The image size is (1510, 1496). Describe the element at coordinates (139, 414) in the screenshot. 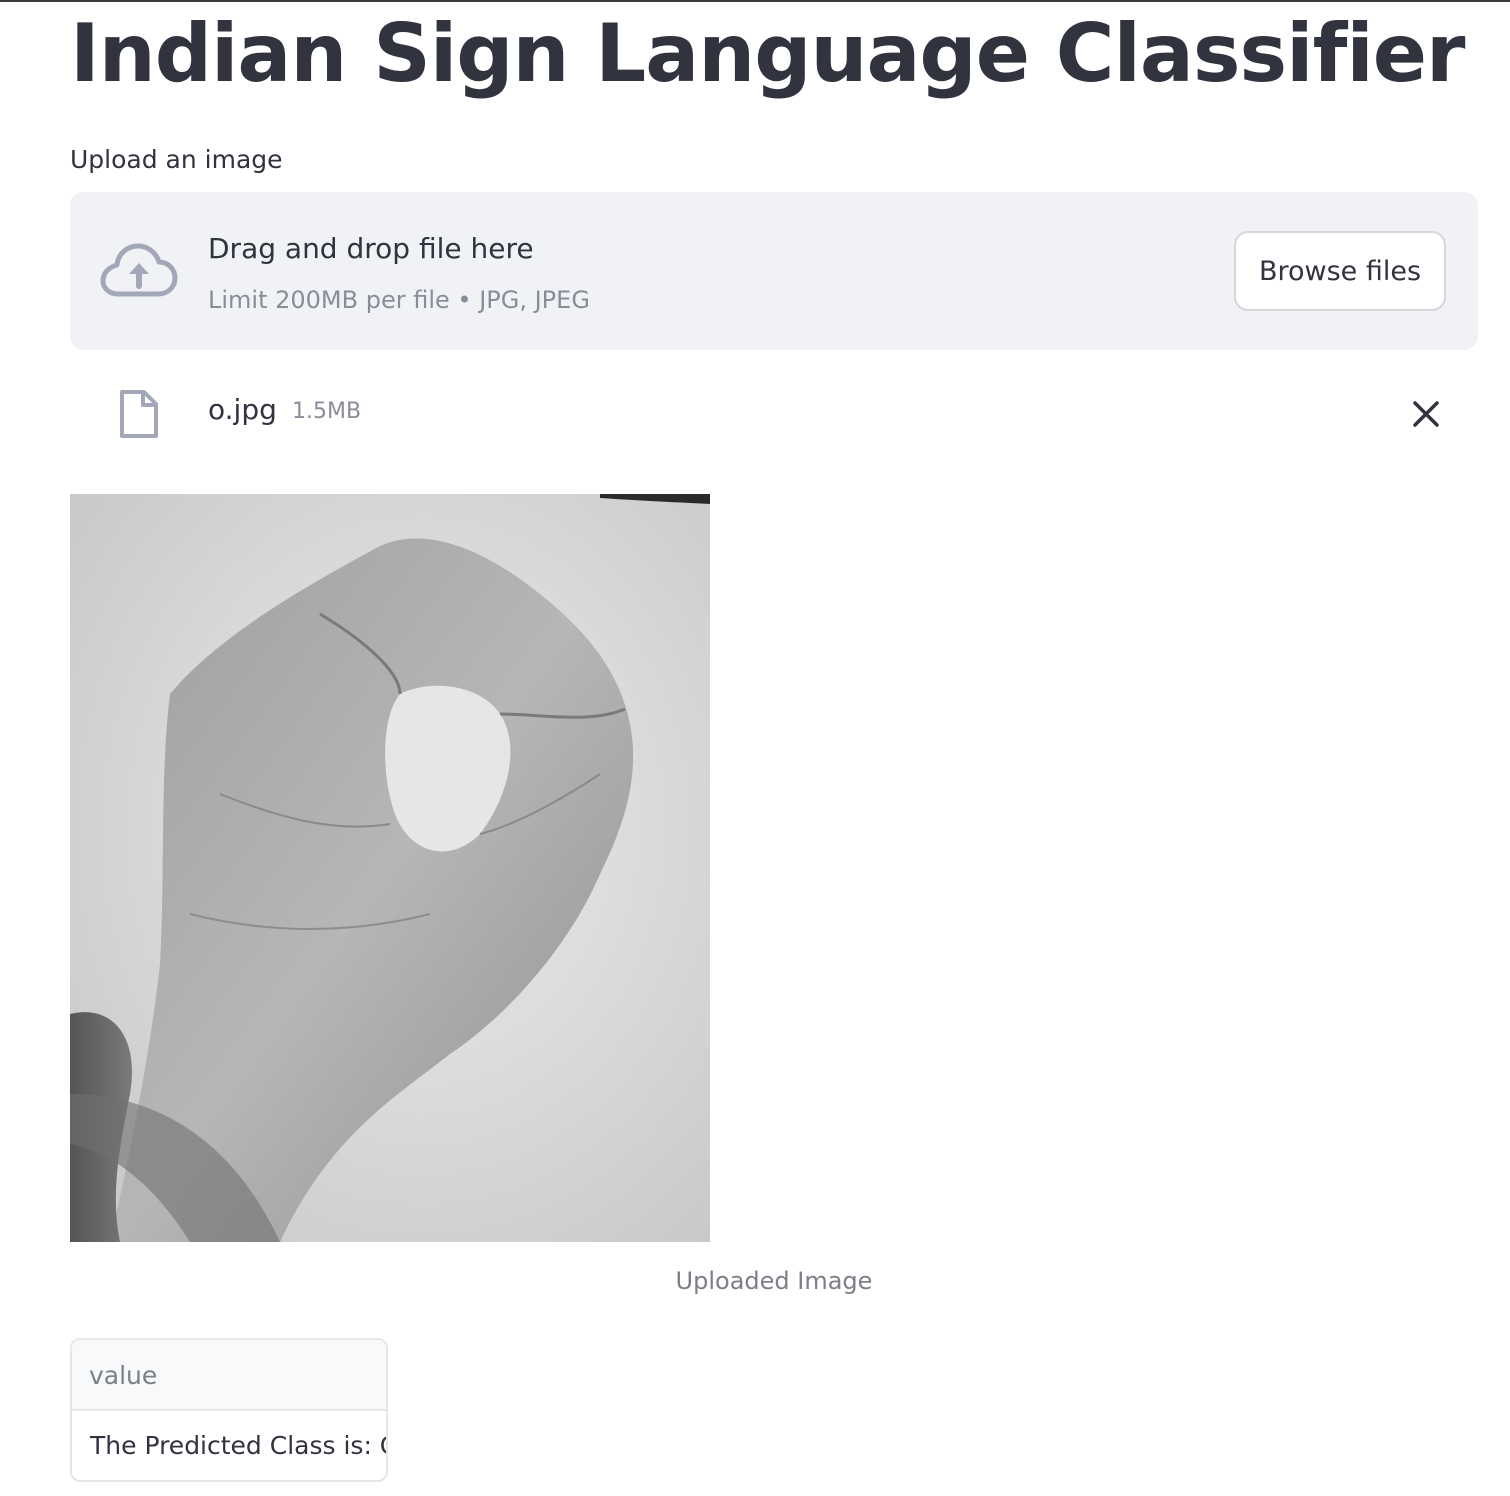

I see `file-icon` at that location.